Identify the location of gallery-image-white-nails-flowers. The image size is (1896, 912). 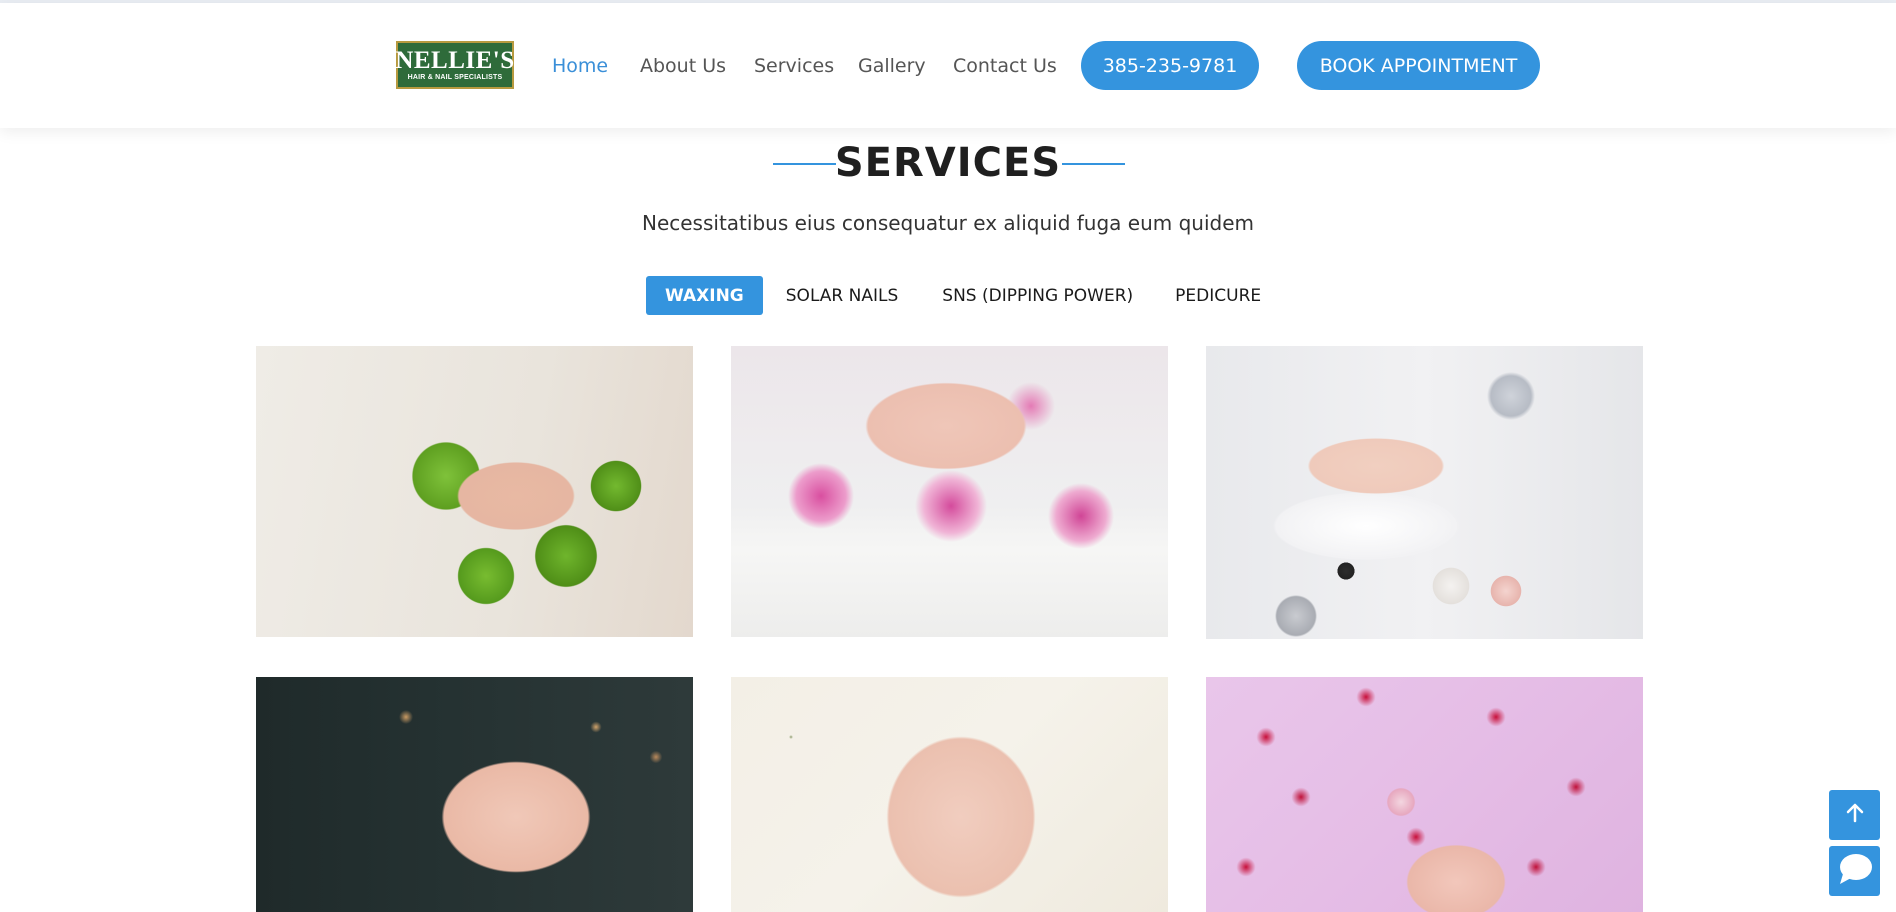
(949, 794).